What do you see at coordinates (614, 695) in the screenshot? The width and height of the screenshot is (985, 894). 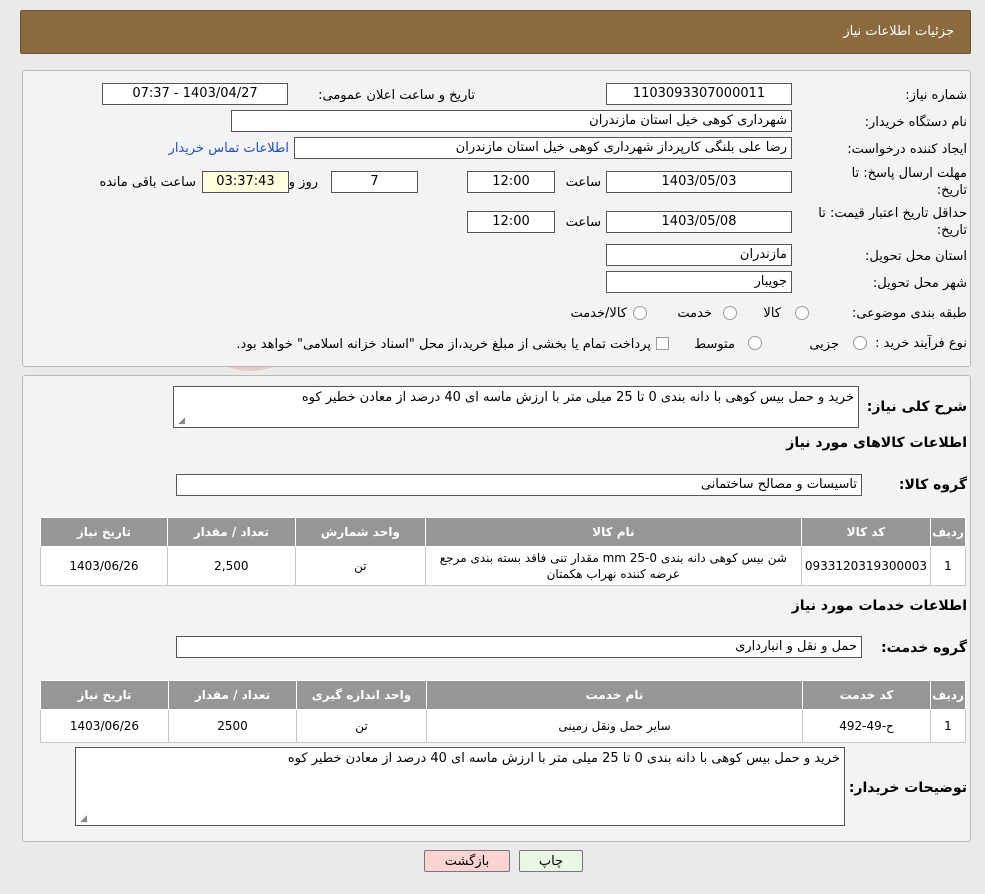 I see `col-service-name: نام خدمت` at bounding box center [614, 695].